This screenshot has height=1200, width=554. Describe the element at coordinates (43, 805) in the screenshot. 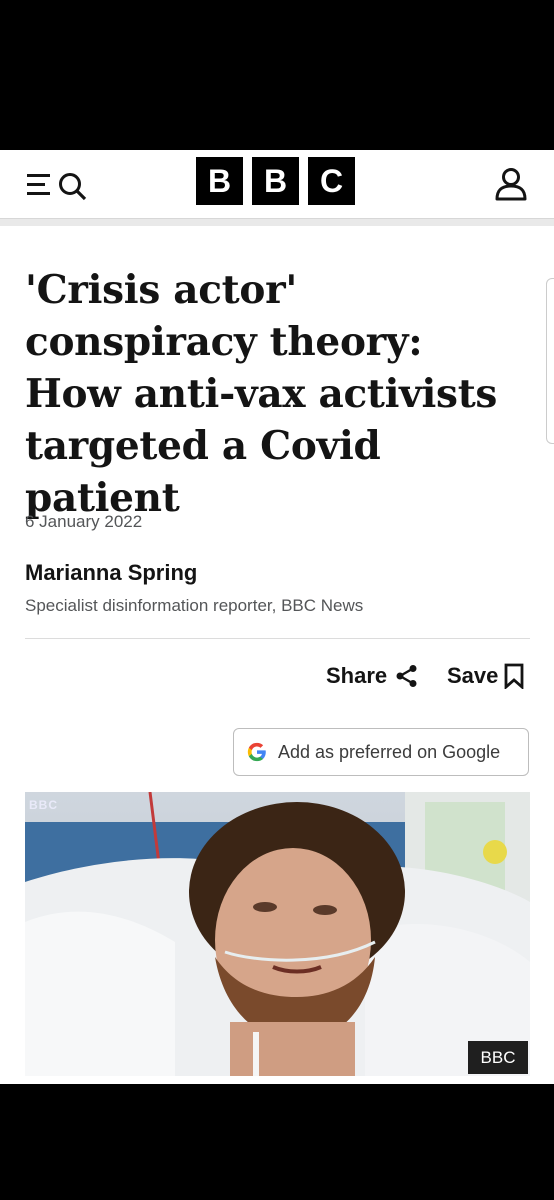

I see `image-watermark: BBC` at that location.